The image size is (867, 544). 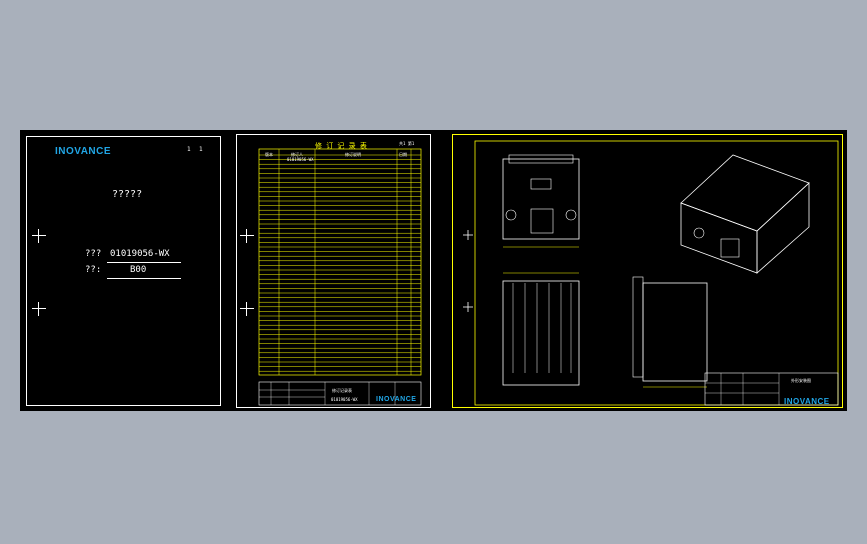 I want to click on cover-corner-b: 1, so click(x=201, y=149).